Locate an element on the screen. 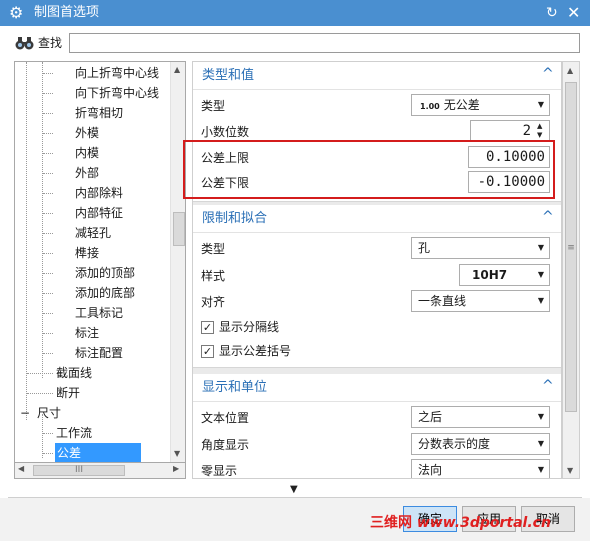 Image resolution: width=590 pixels, height=541 pixels. scroll-thumb is located at coordinates (179, 229).